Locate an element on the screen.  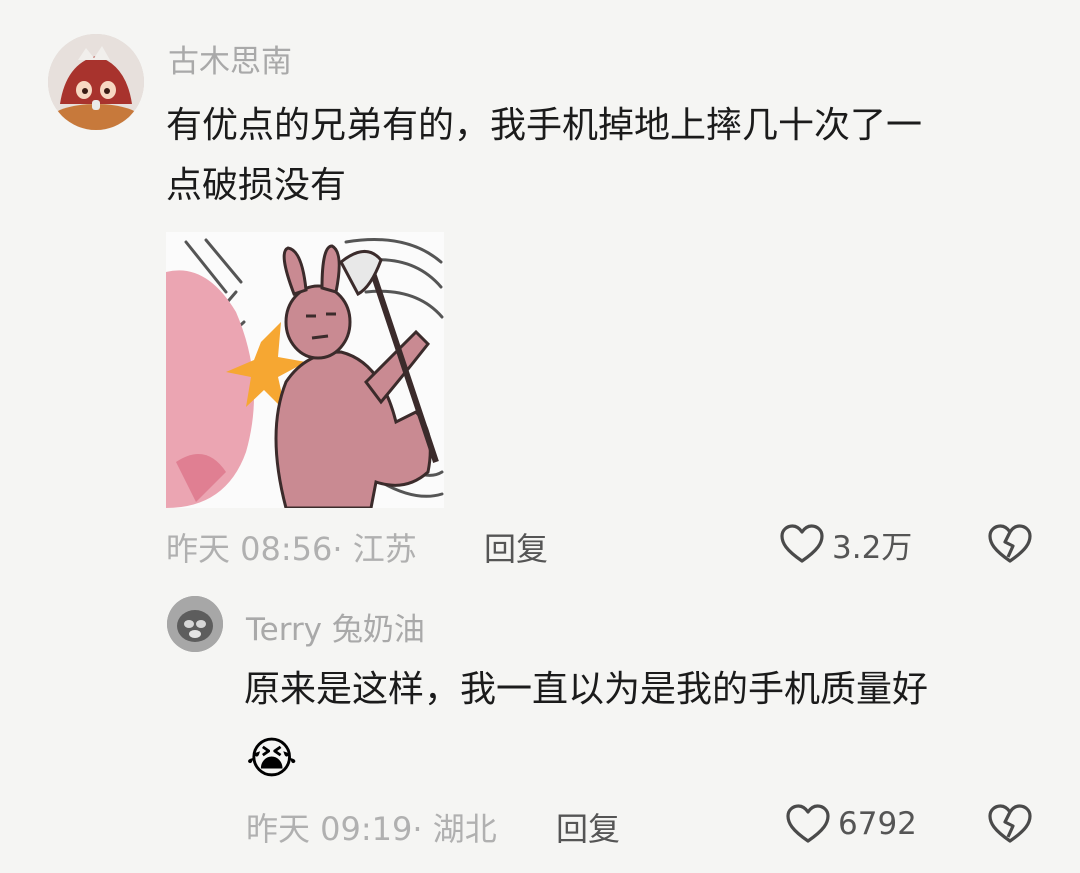
comment-timestamp: 昨天 08:56 is located at coordinates (249, 549).